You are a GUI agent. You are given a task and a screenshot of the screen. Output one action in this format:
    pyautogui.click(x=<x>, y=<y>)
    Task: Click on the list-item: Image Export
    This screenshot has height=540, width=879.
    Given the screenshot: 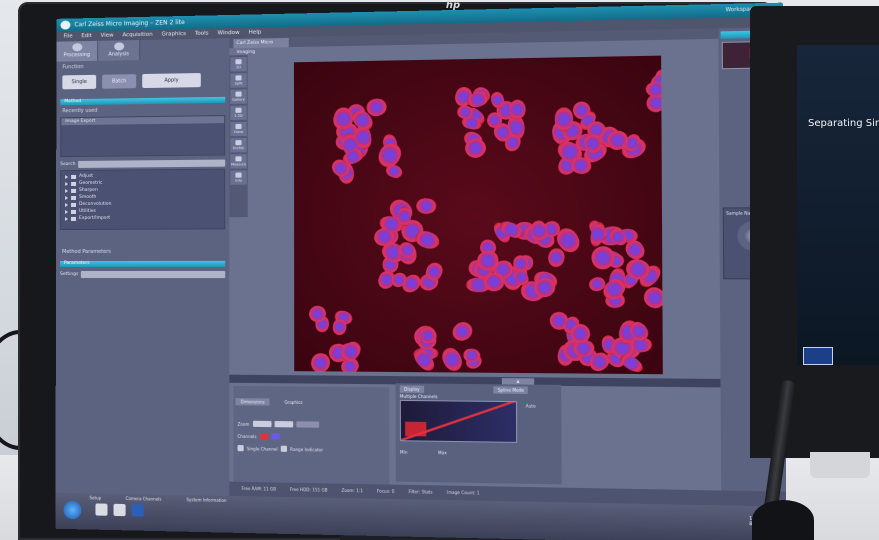 What is the action you would take?
    pyautogui.click(x=143, y=121)
    